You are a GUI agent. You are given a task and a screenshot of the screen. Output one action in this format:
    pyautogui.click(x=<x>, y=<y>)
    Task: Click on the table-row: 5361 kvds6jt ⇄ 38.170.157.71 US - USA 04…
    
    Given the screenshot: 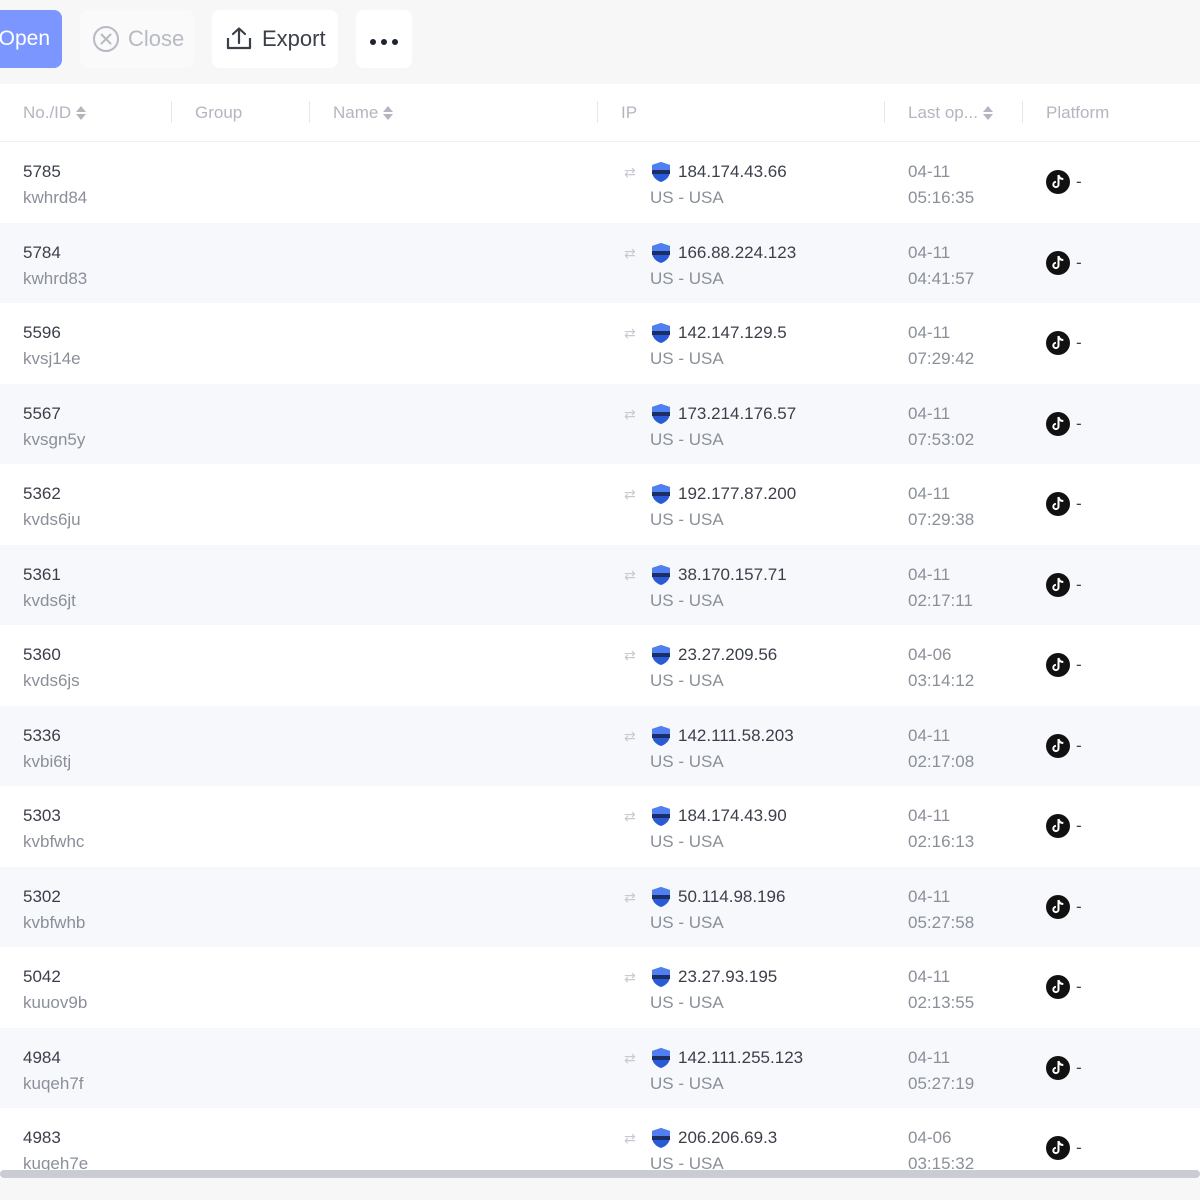 What is the action you would take?
    pyautogui.click(x=600, y=584)
    